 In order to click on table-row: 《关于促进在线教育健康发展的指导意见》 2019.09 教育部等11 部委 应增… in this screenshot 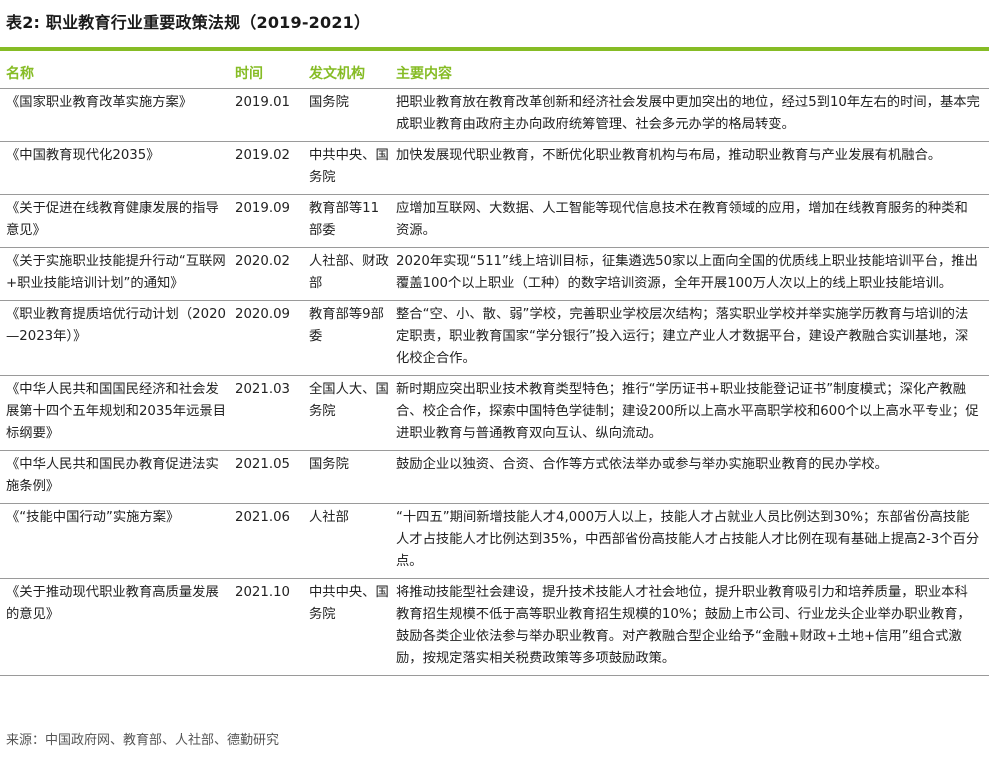, I will do `click(494, 221)`.